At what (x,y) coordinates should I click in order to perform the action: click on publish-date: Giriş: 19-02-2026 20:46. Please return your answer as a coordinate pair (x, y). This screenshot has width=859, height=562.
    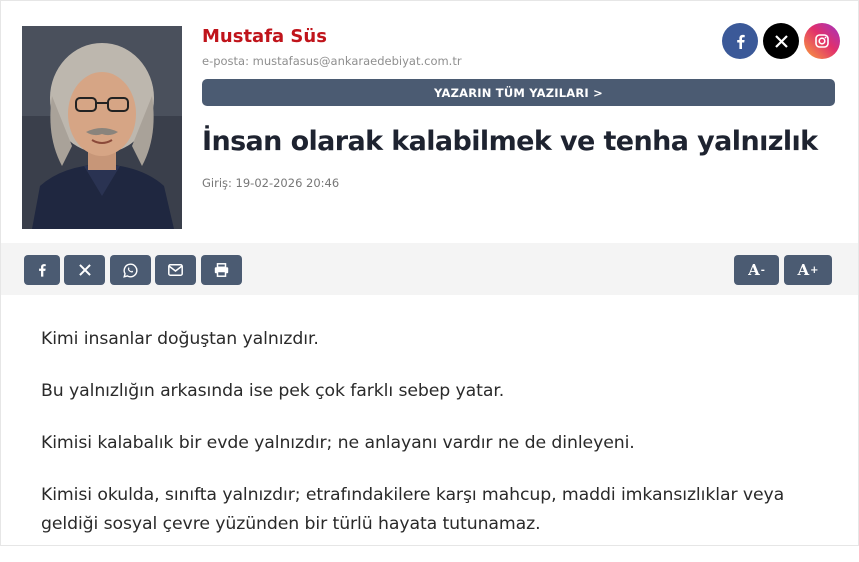
    Looking at the image, I should click on (271, 183).